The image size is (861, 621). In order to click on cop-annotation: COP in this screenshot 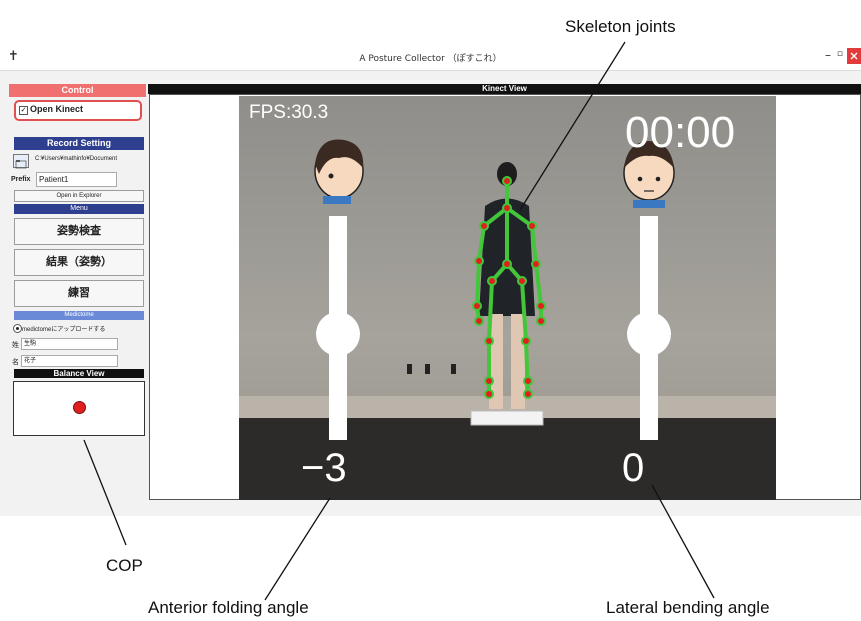, I will do `click(124, 565)`.